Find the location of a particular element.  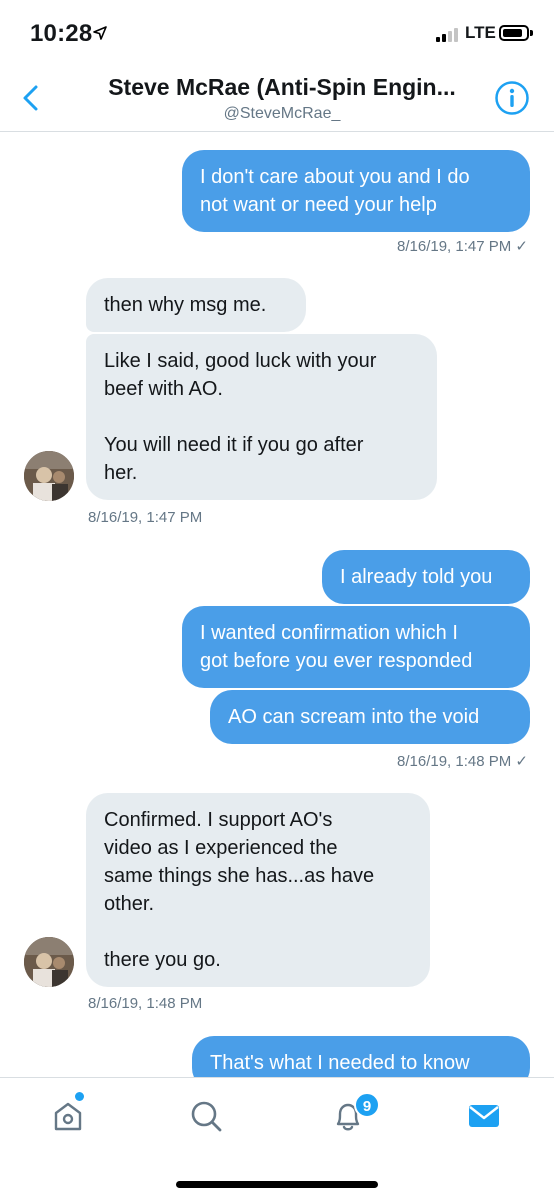

carrier-label: LTE is located at coordinates (480, 32).